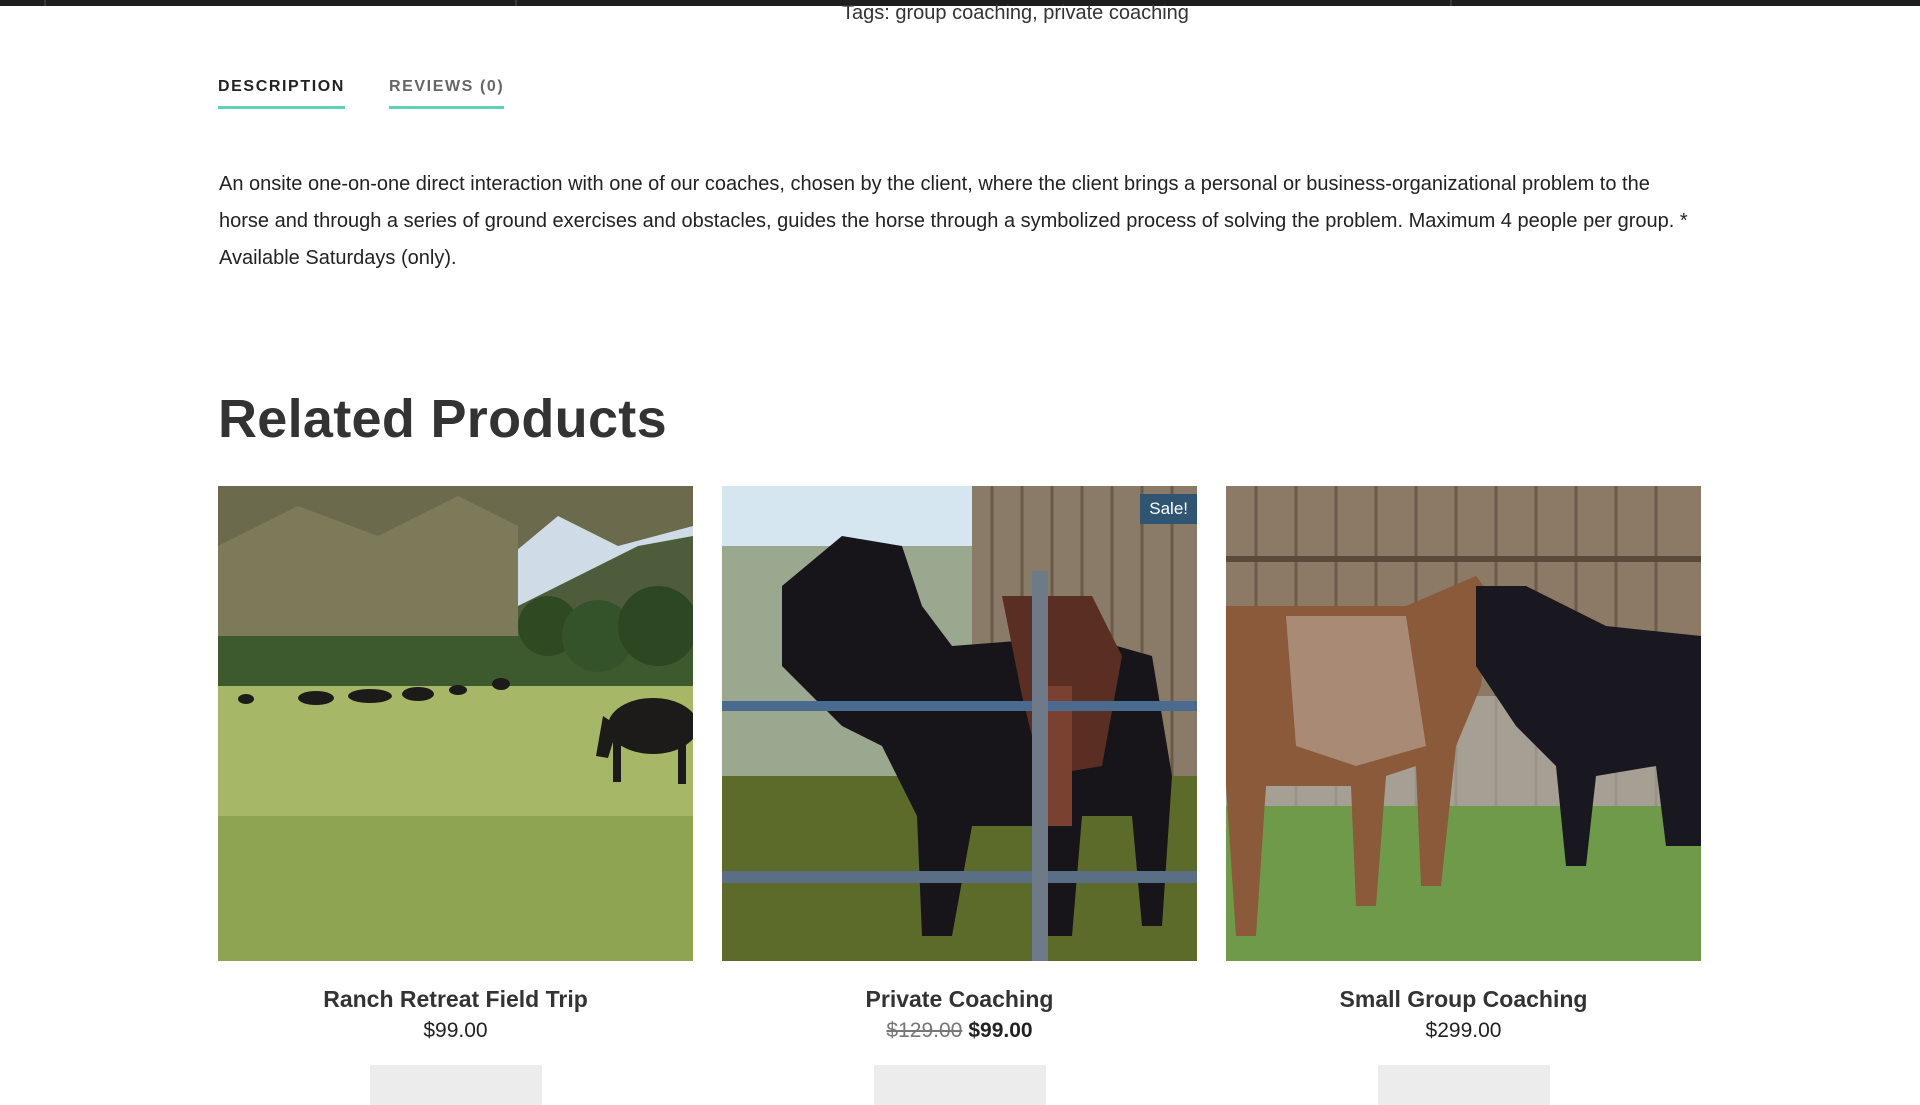 Image resolution: width=1920 pixels, height=1105 pixels. I want to click on product-price-sale: $99.00, so click(1000, 1030).